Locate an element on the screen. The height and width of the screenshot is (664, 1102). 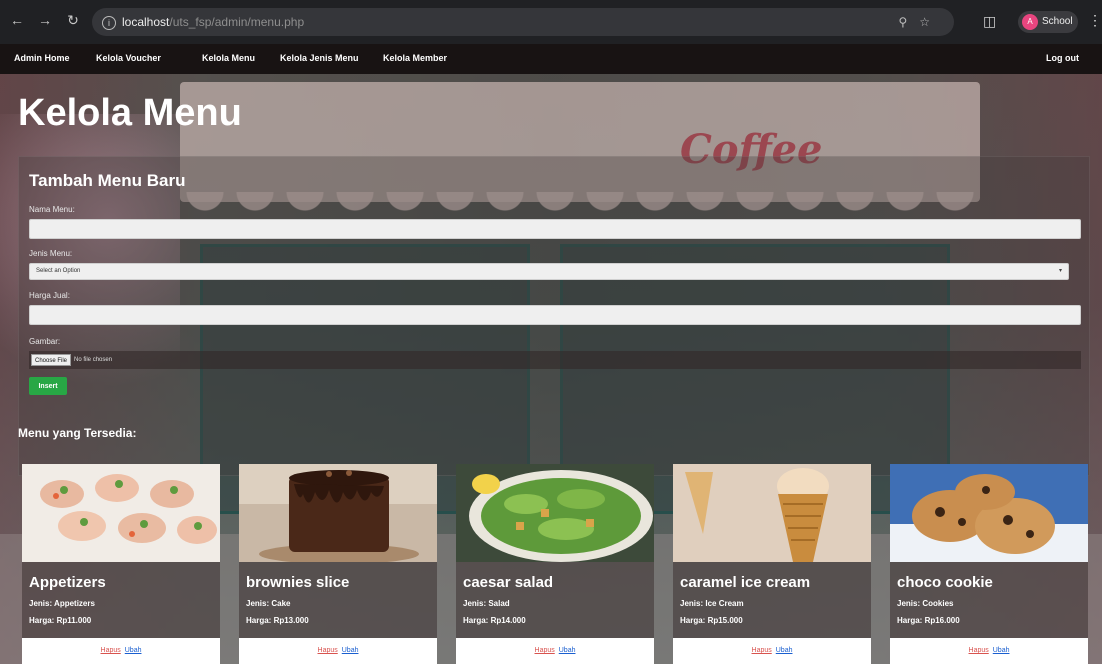
nav-admin-home: Admin Home is located at coordinates (42, 58).